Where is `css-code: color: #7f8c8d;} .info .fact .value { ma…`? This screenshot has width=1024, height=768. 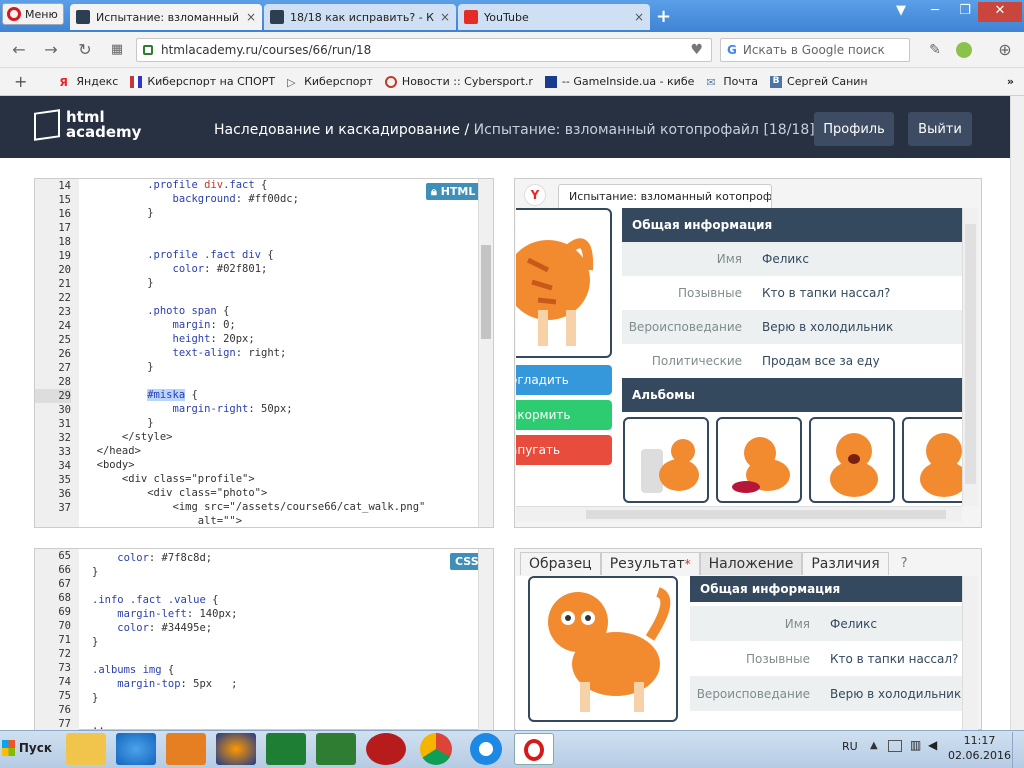 css-code: color: #7f8c8d;} .info .fact .value { ma… is located at coordinates (282, 640).